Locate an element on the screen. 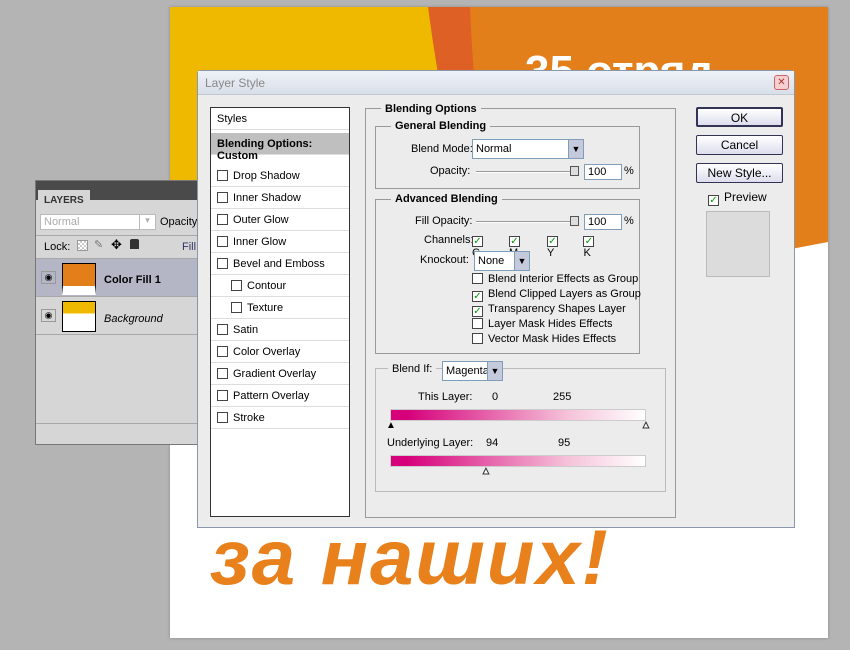 Image resolution: width=850 pixels, height=650 pixels. advanced-option-checkbox: Layer Mask Hides Effects is located at coordinates (556, 325).